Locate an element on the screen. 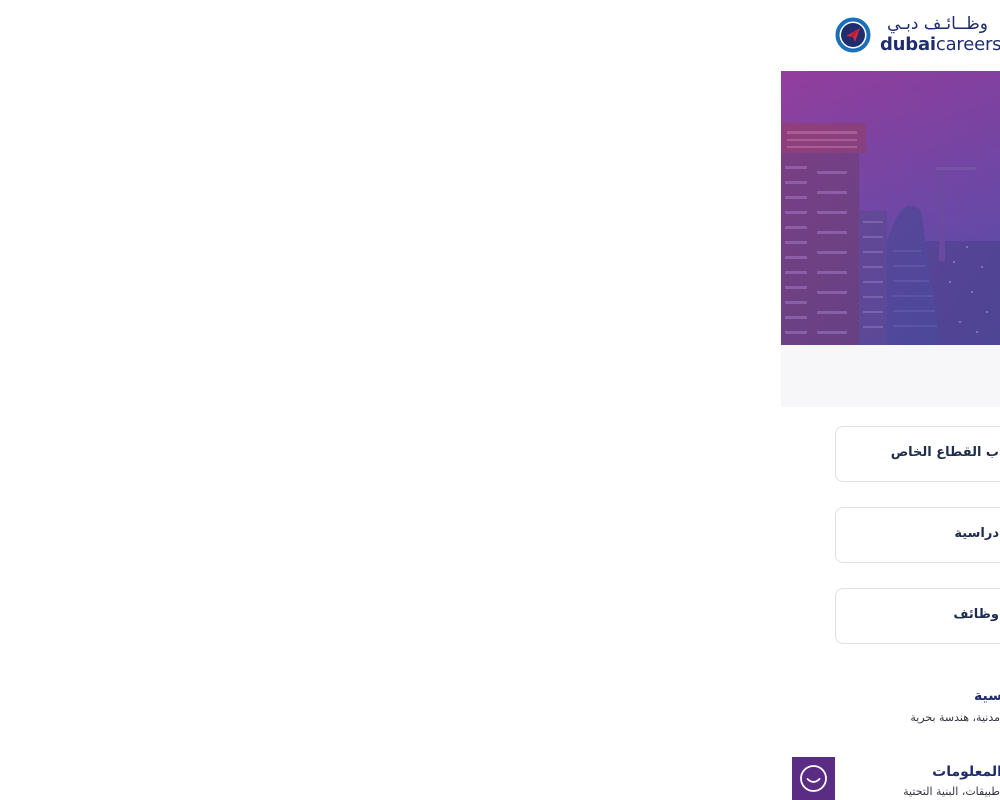 This screenshot has width=1000, height=800. chat-smile-icon is located at coordinates (813, 778).